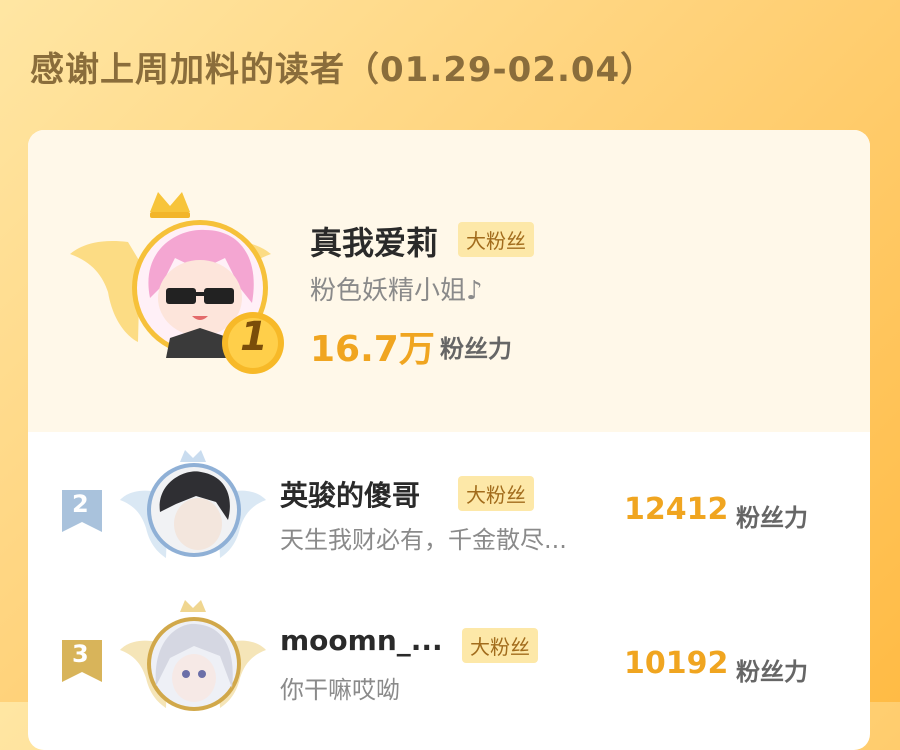 This screenshot has height=750, width=900. I want to click on user-signature: 你干嘛哎呦, so click(340, 690).